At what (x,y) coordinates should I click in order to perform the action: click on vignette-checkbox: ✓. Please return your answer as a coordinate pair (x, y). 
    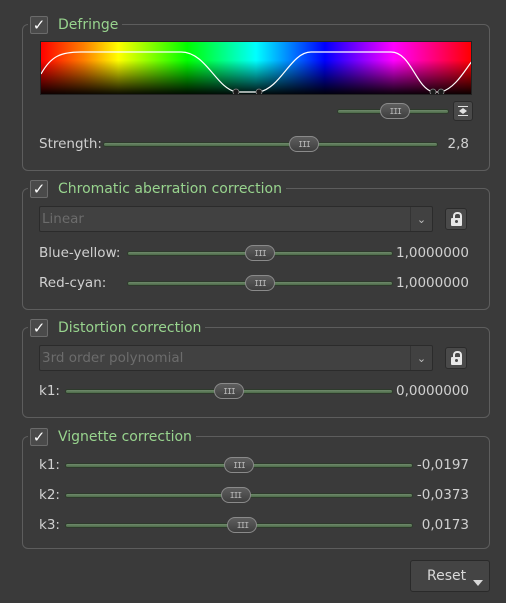
    Looking at the image, I should click on (39, 437).